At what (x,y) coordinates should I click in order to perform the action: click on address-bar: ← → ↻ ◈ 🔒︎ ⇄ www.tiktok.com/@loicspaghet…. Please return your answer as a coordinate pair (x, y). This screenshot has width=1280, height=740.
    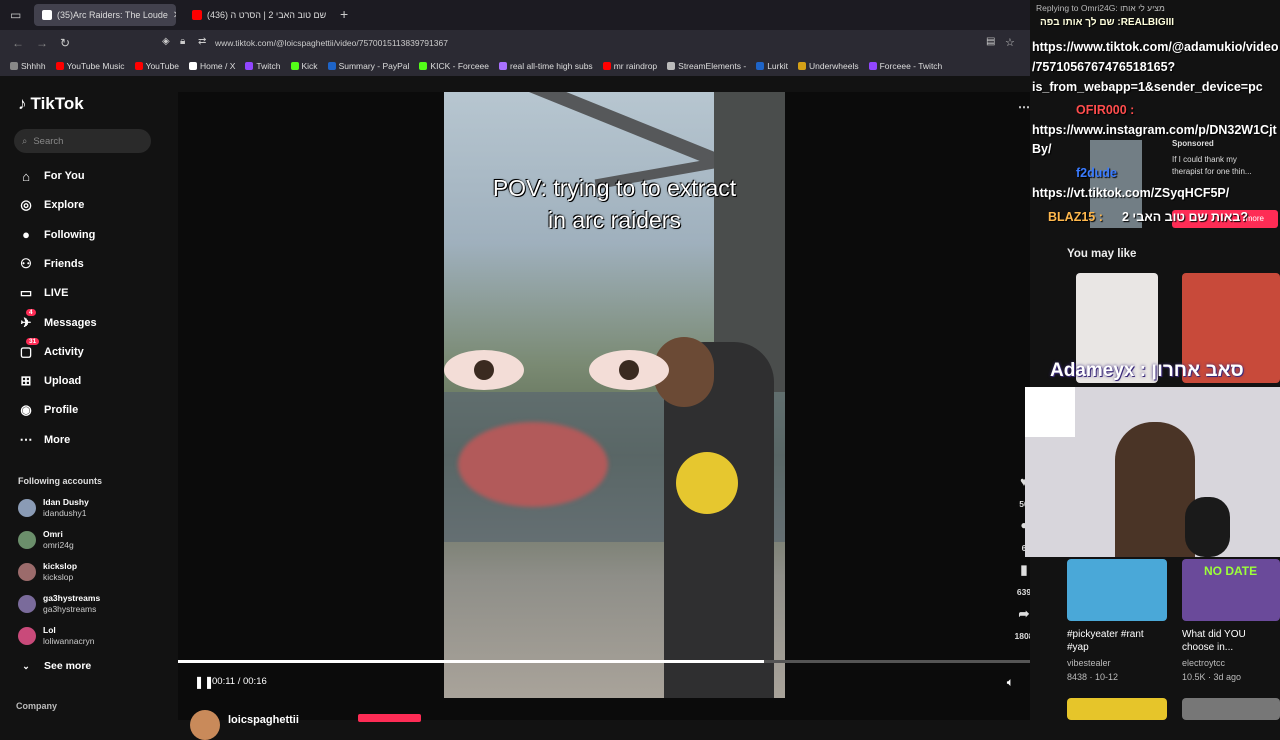
    Looking at the image, I should click on (515, 43).